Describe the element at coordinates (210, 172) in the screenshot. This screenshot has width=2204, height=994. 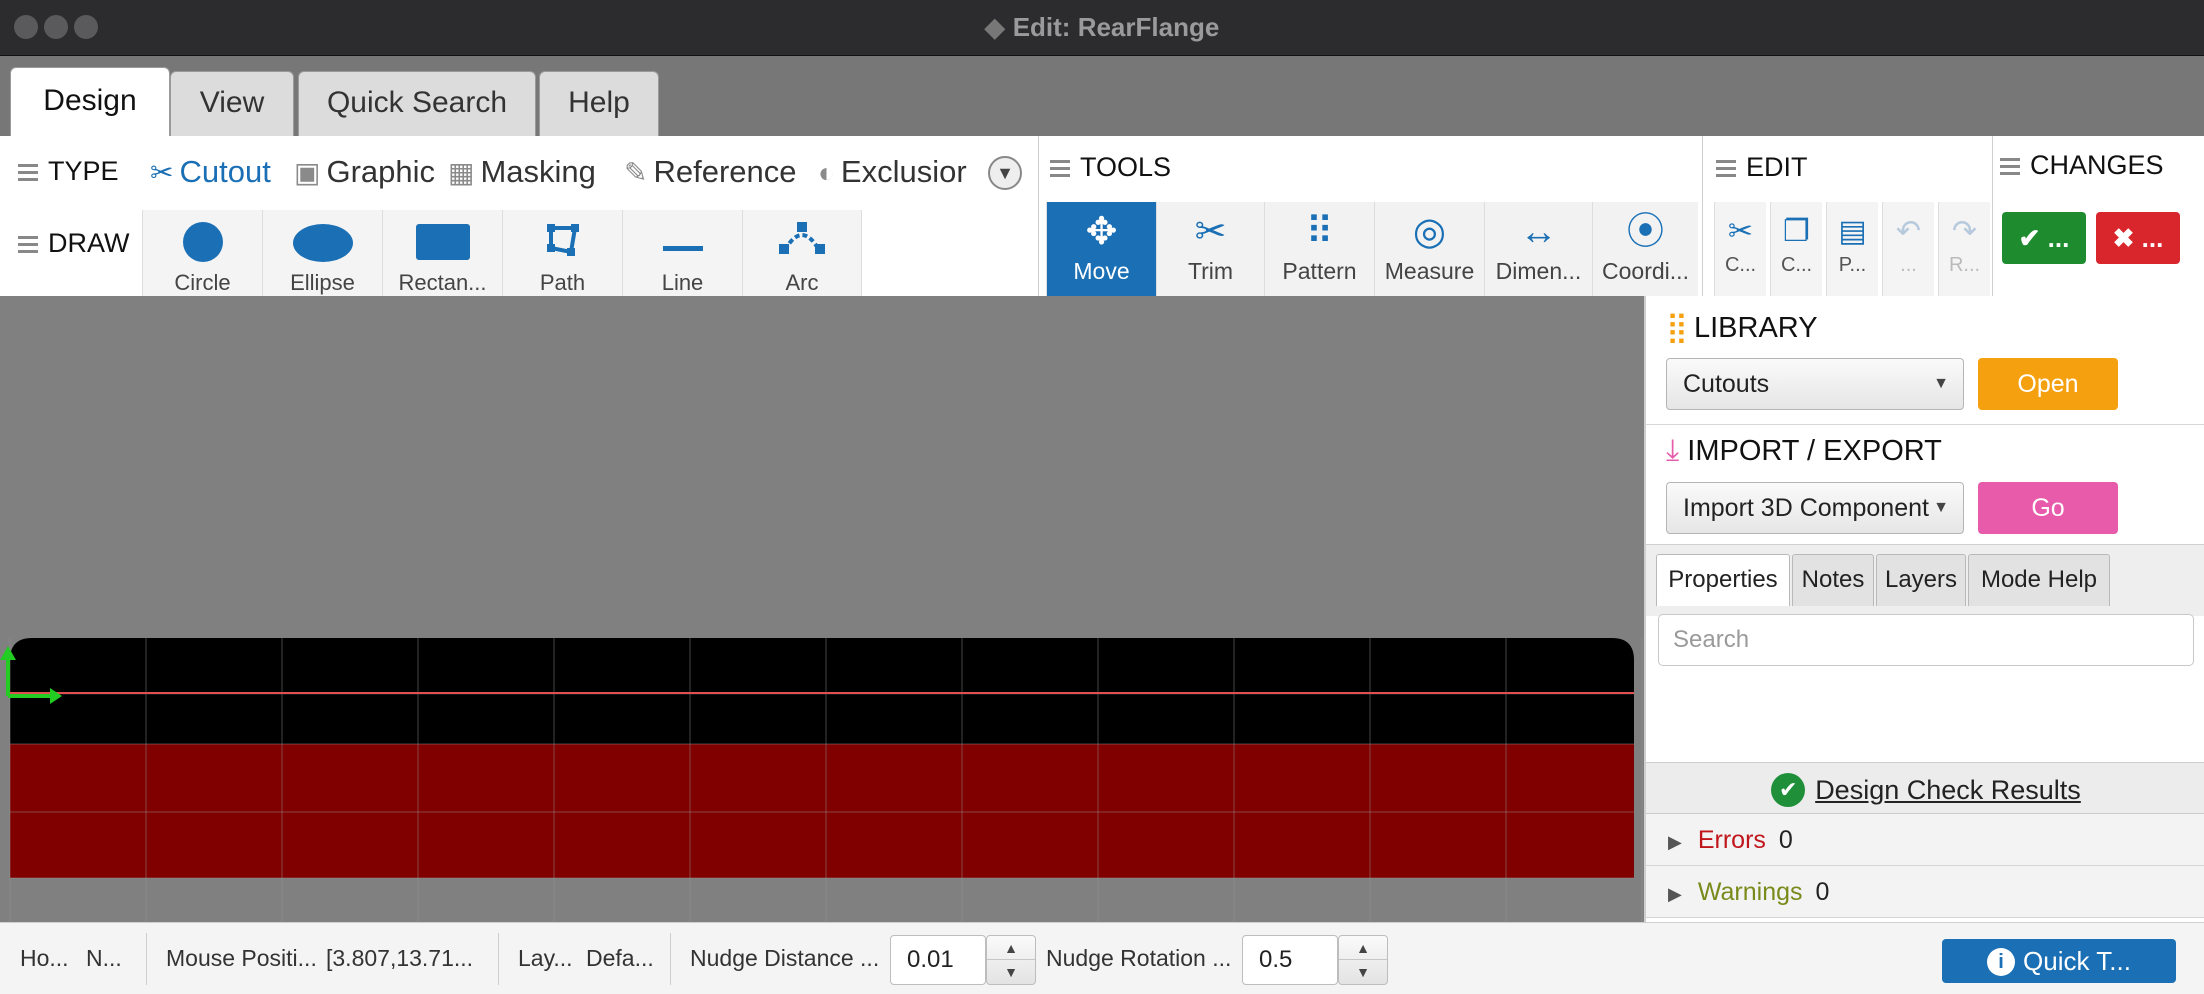
I see `type-cutout: ✂ Cutout` at that location.